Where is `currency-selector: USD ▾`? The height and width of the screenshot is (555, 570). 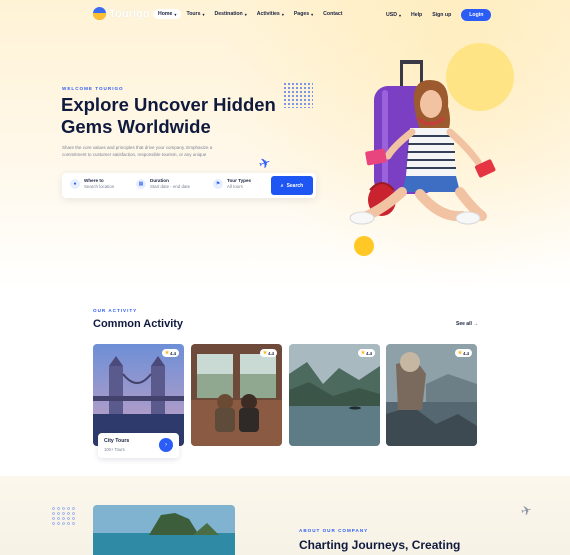 currency-selector: USD ▾ is located at coordinates (393, 15).